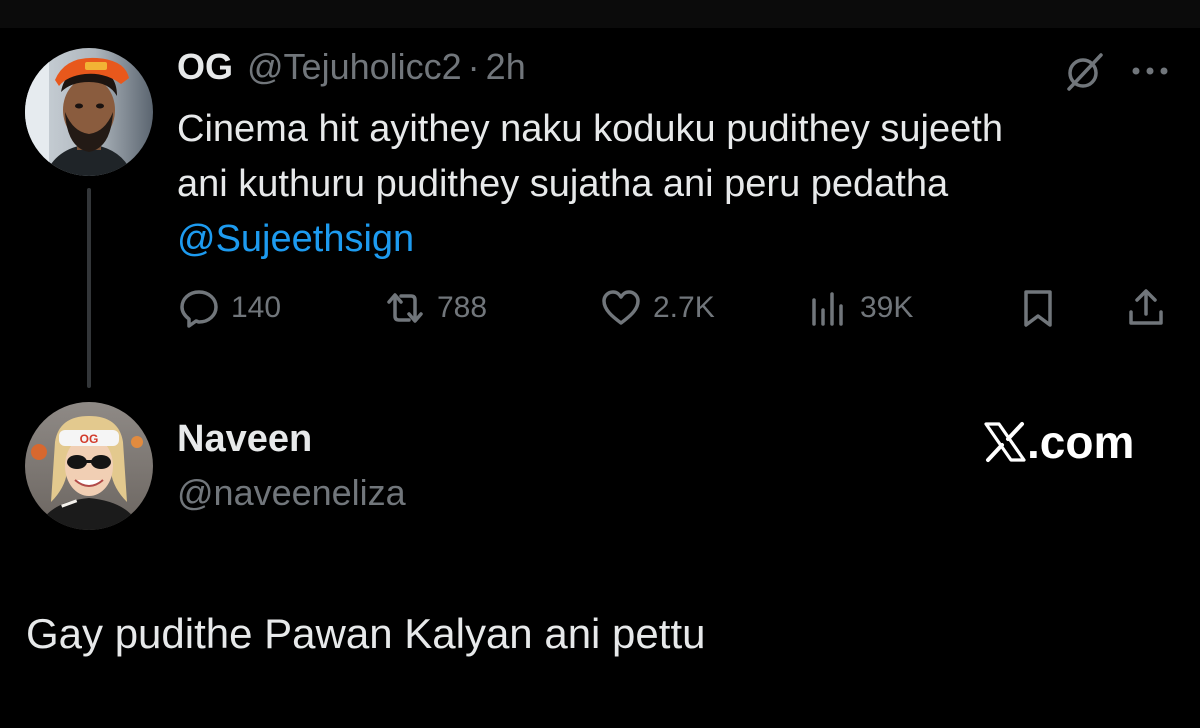 This screenshot has height=728, width=1200. I want to click on share-upload-icon, so click(1146, 308).